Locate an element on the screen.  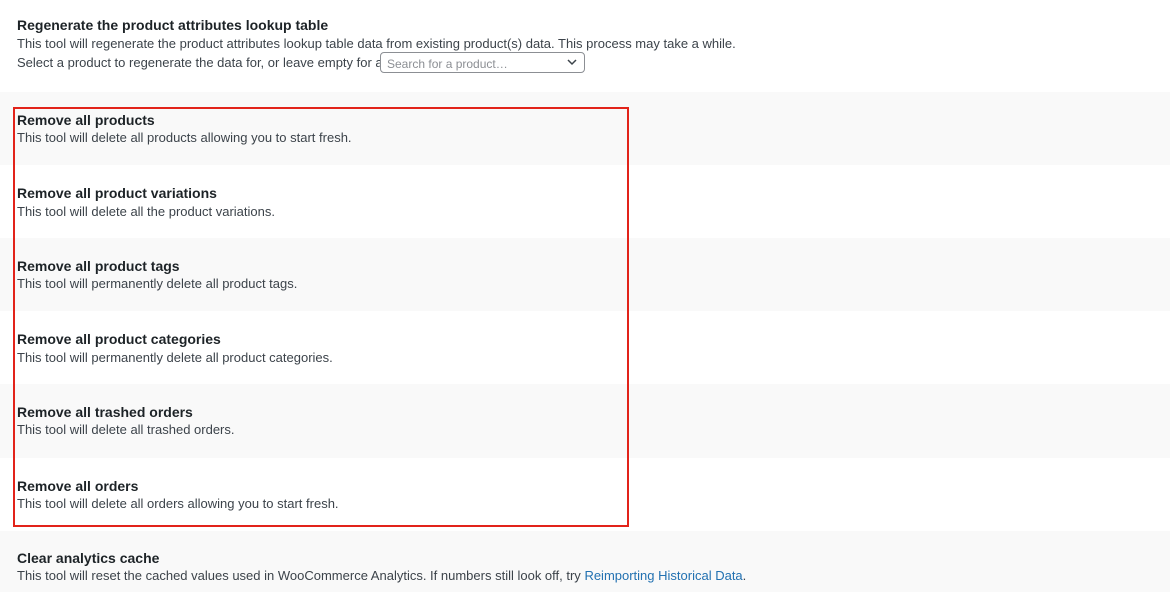
tool-title: Remove all trashed orders is located at coordinates (105, 412).